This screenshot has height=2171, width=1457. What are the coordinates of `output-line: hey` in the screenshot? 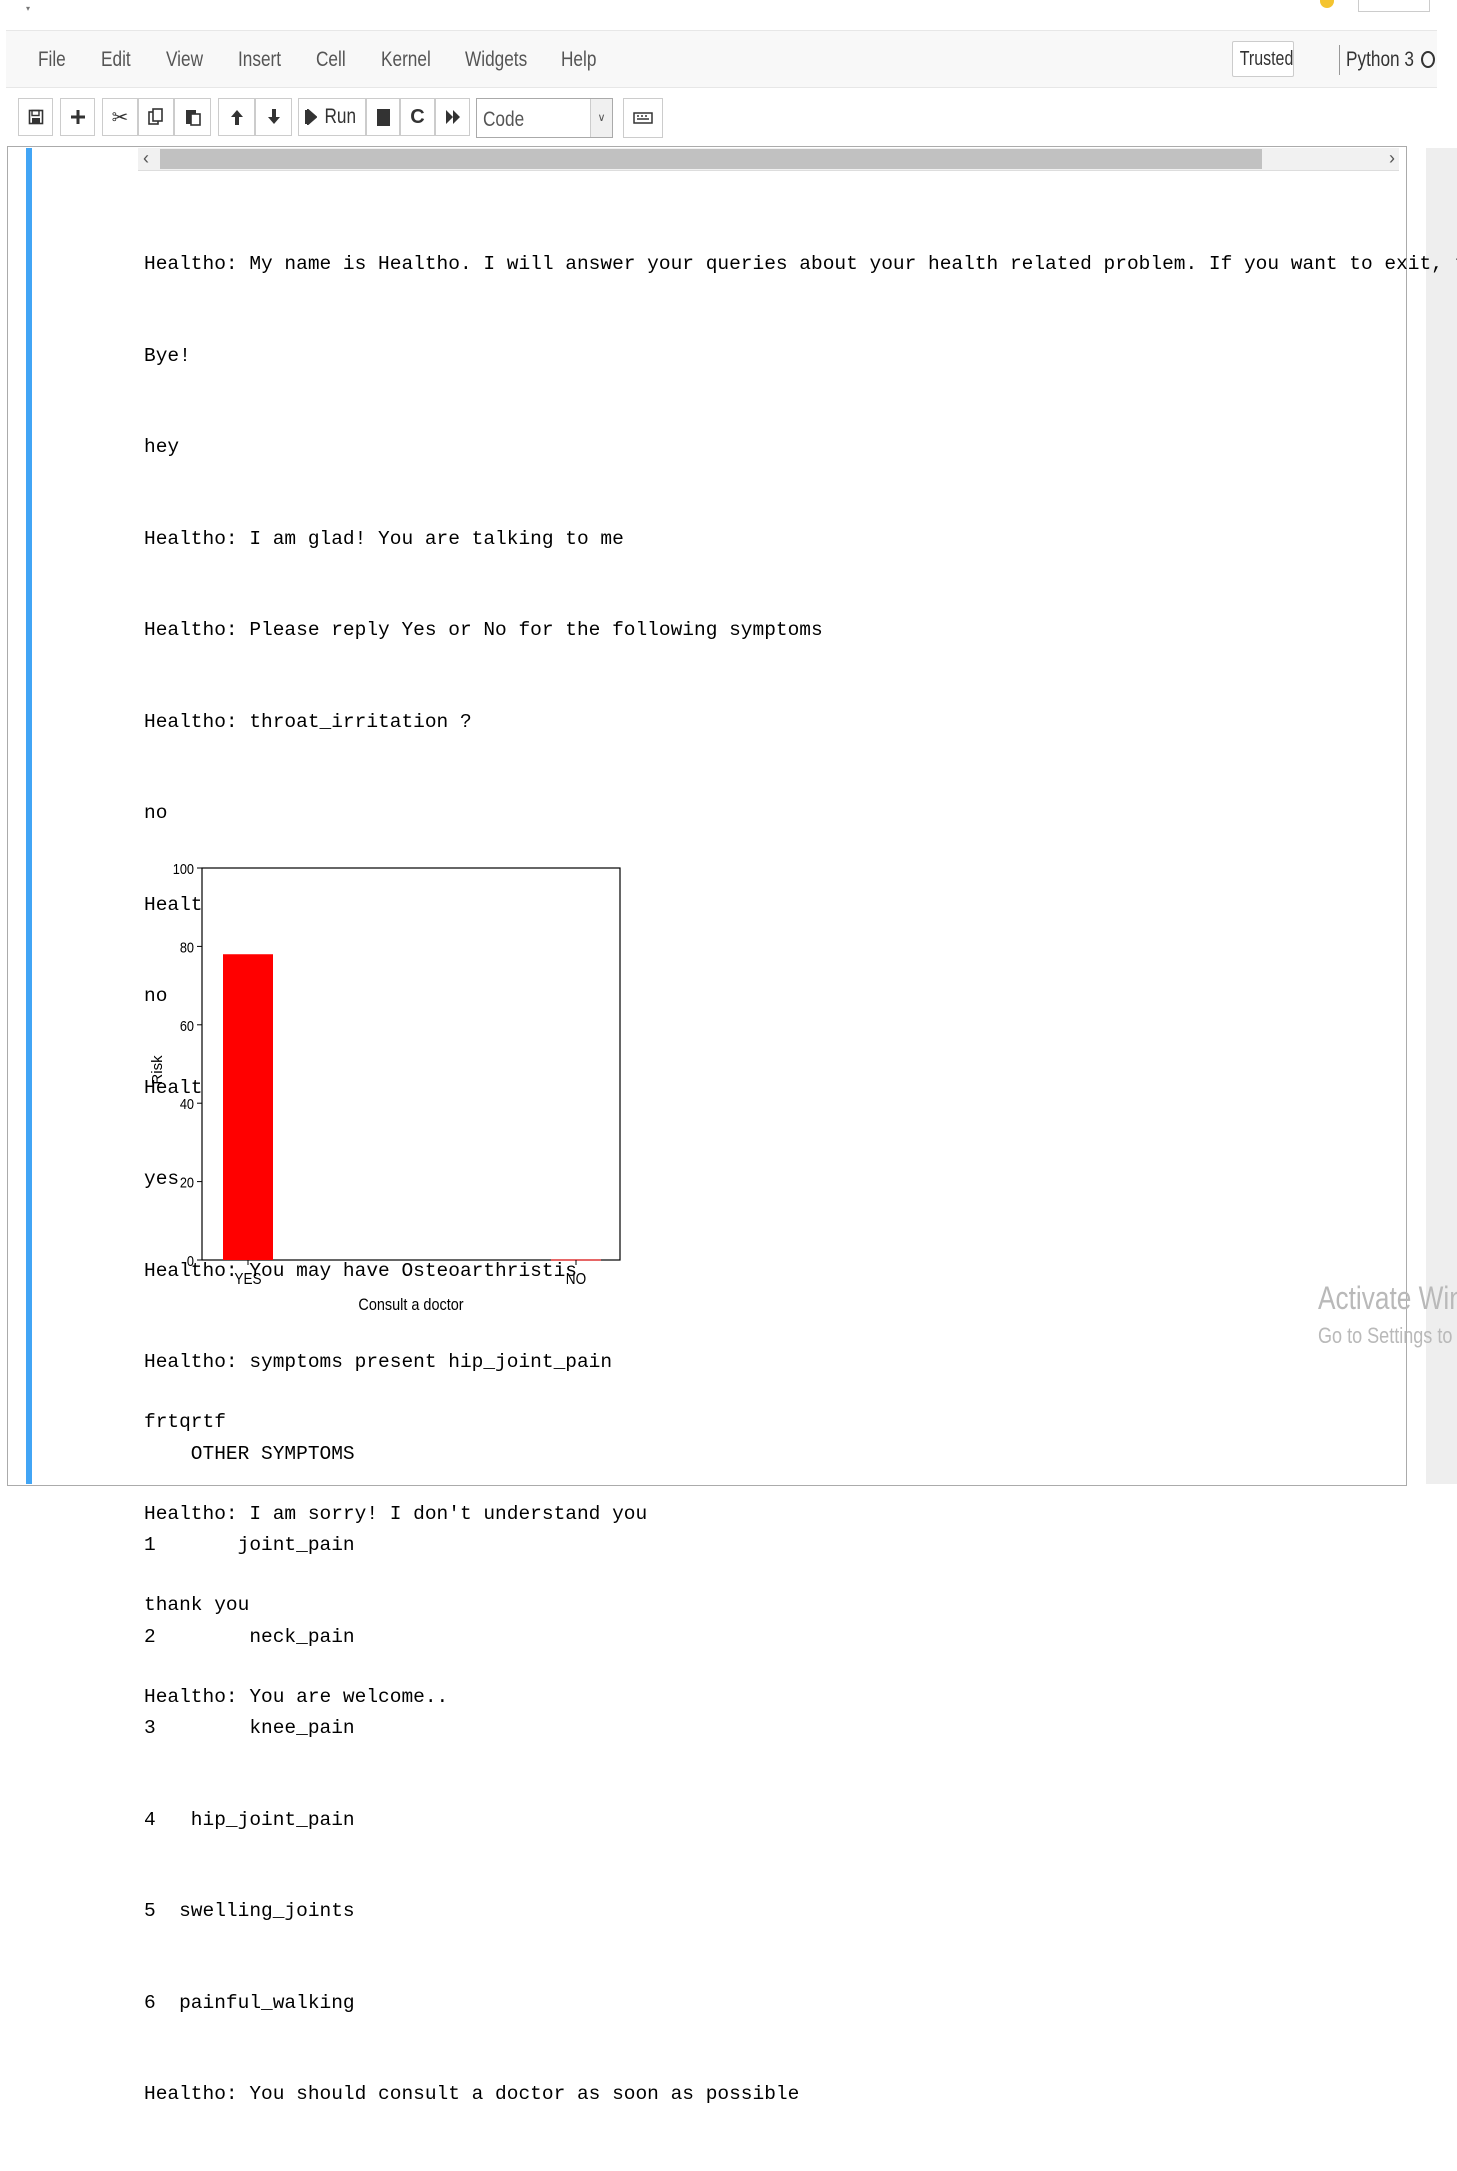 It's located at (162, 447).